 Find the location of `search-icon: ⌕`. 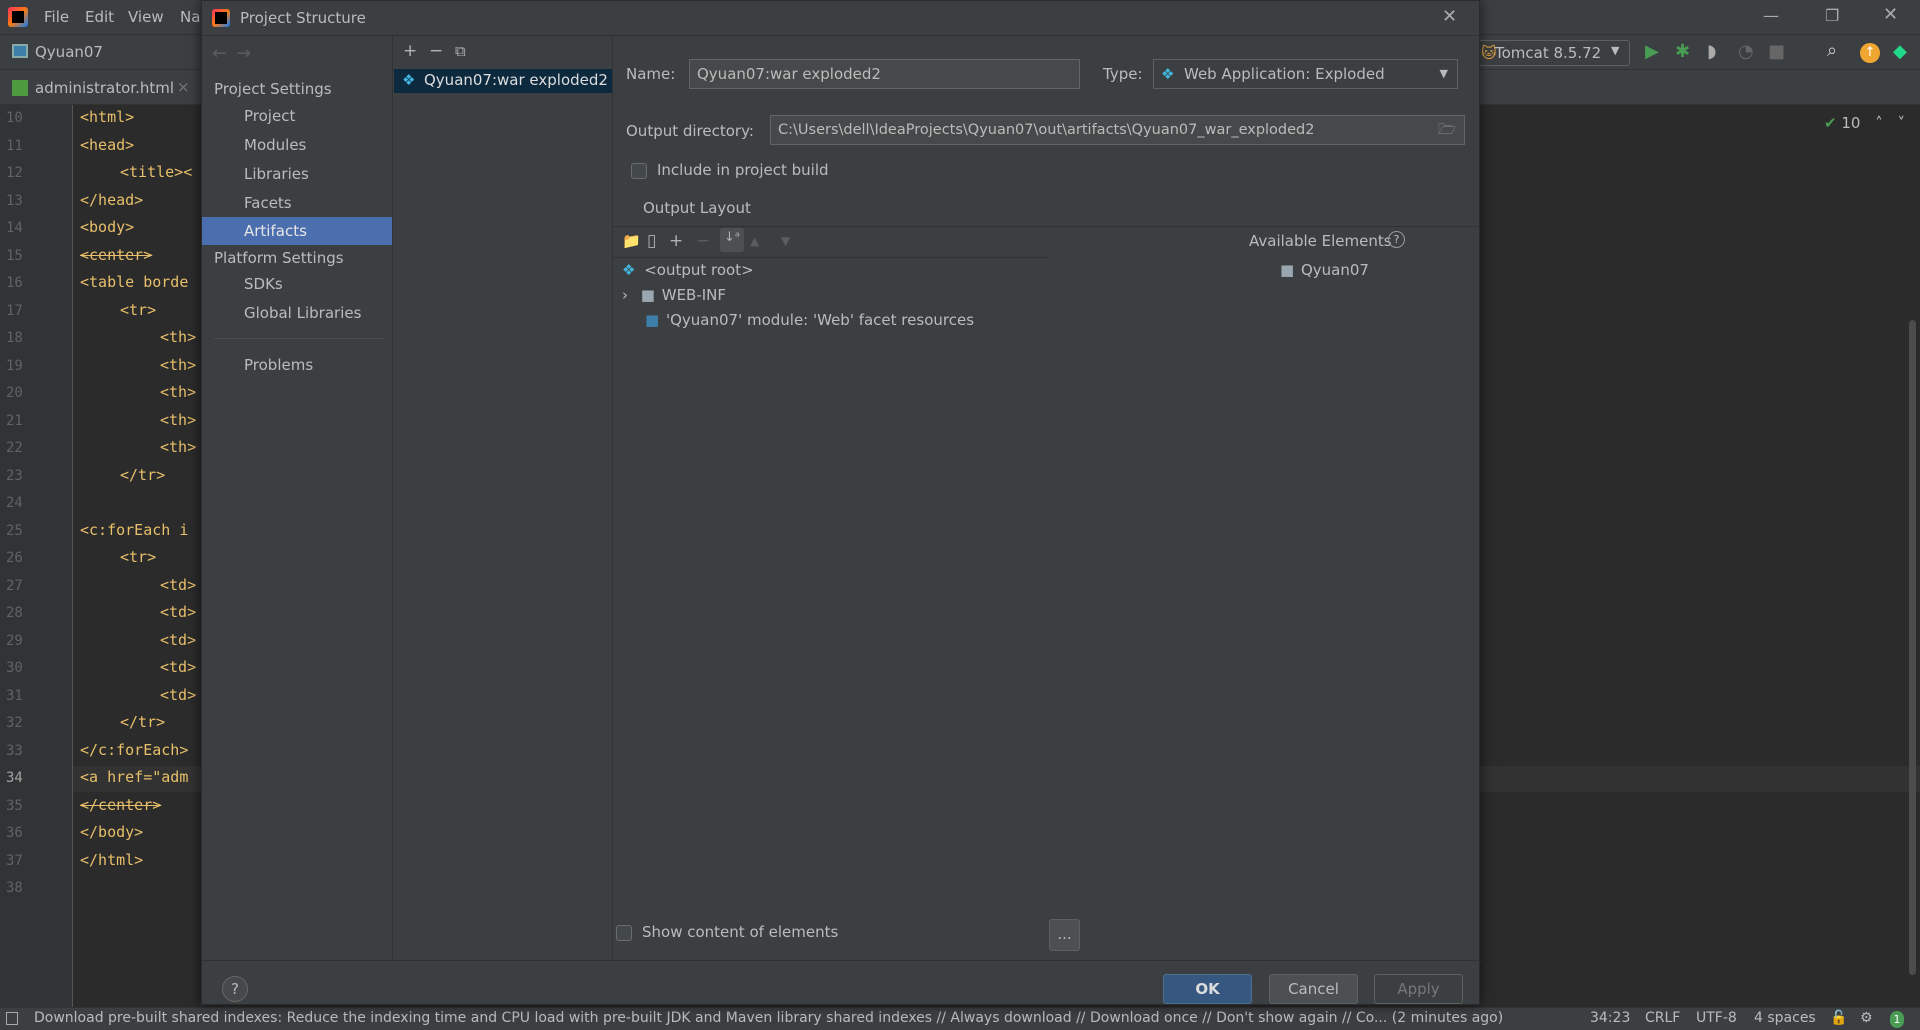

search-icon: ⌕ is located at coordinates (1832, 50).